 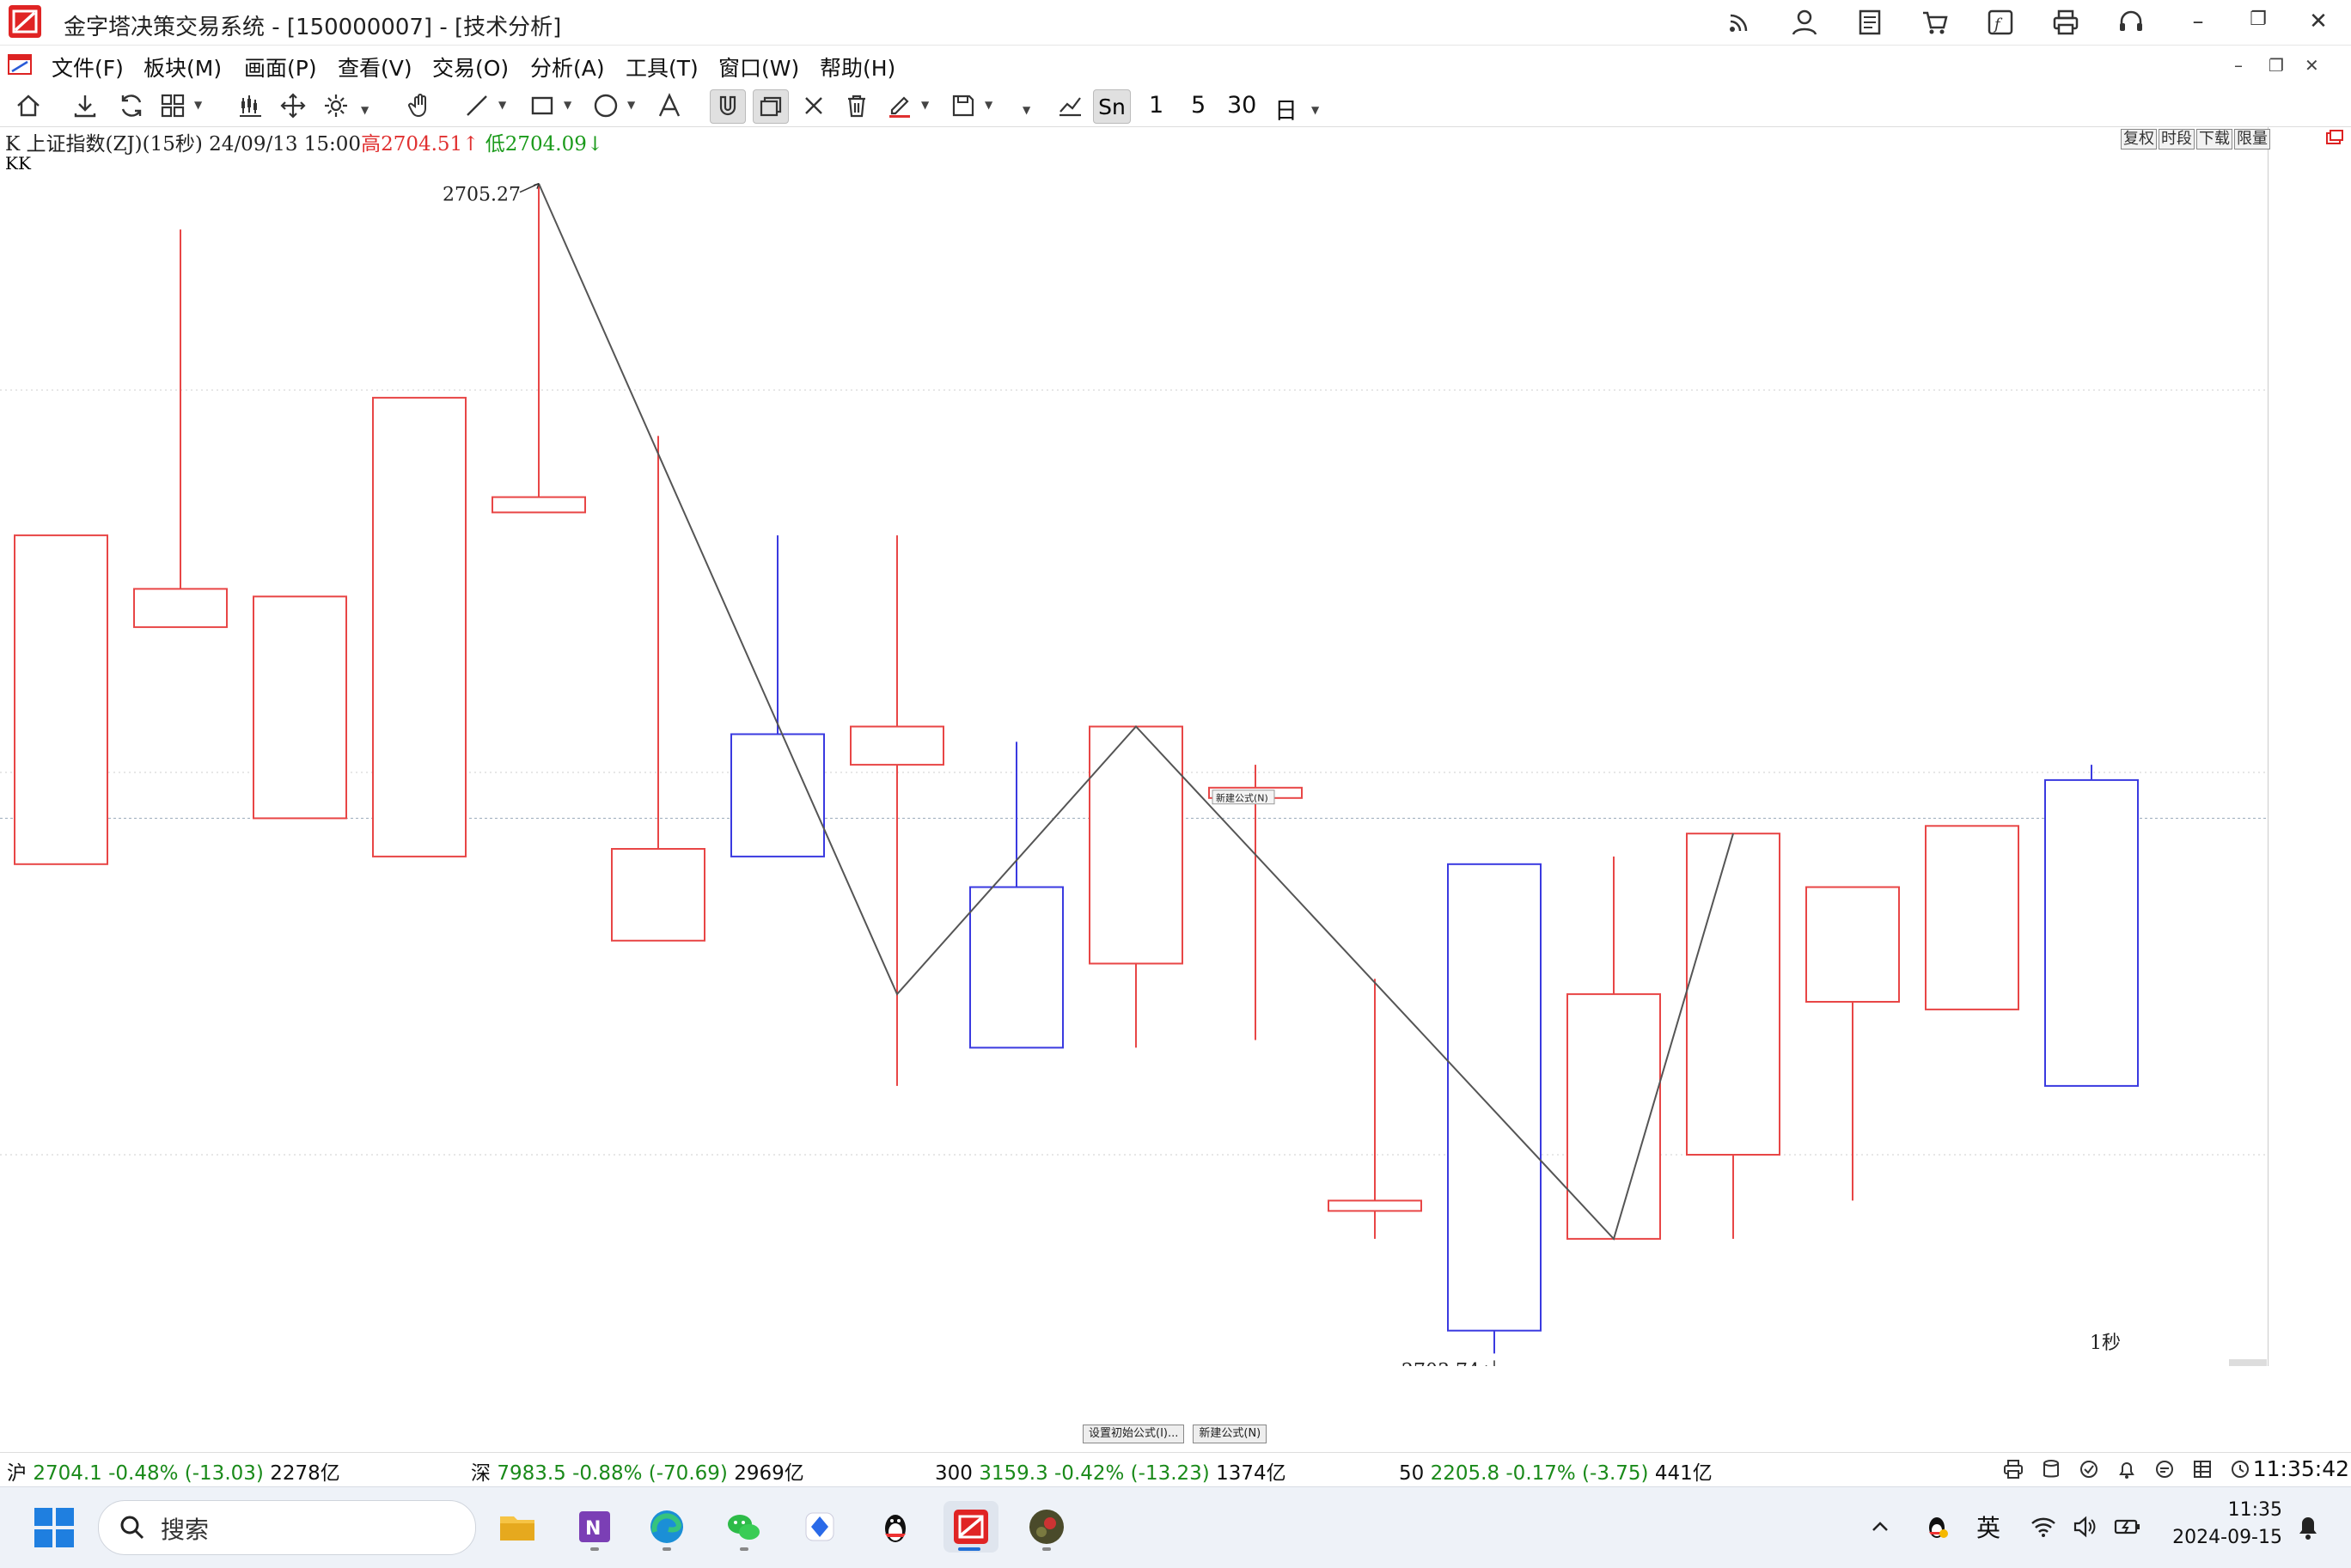 I want to click on refresh-tool, so click(x=131, y=105).